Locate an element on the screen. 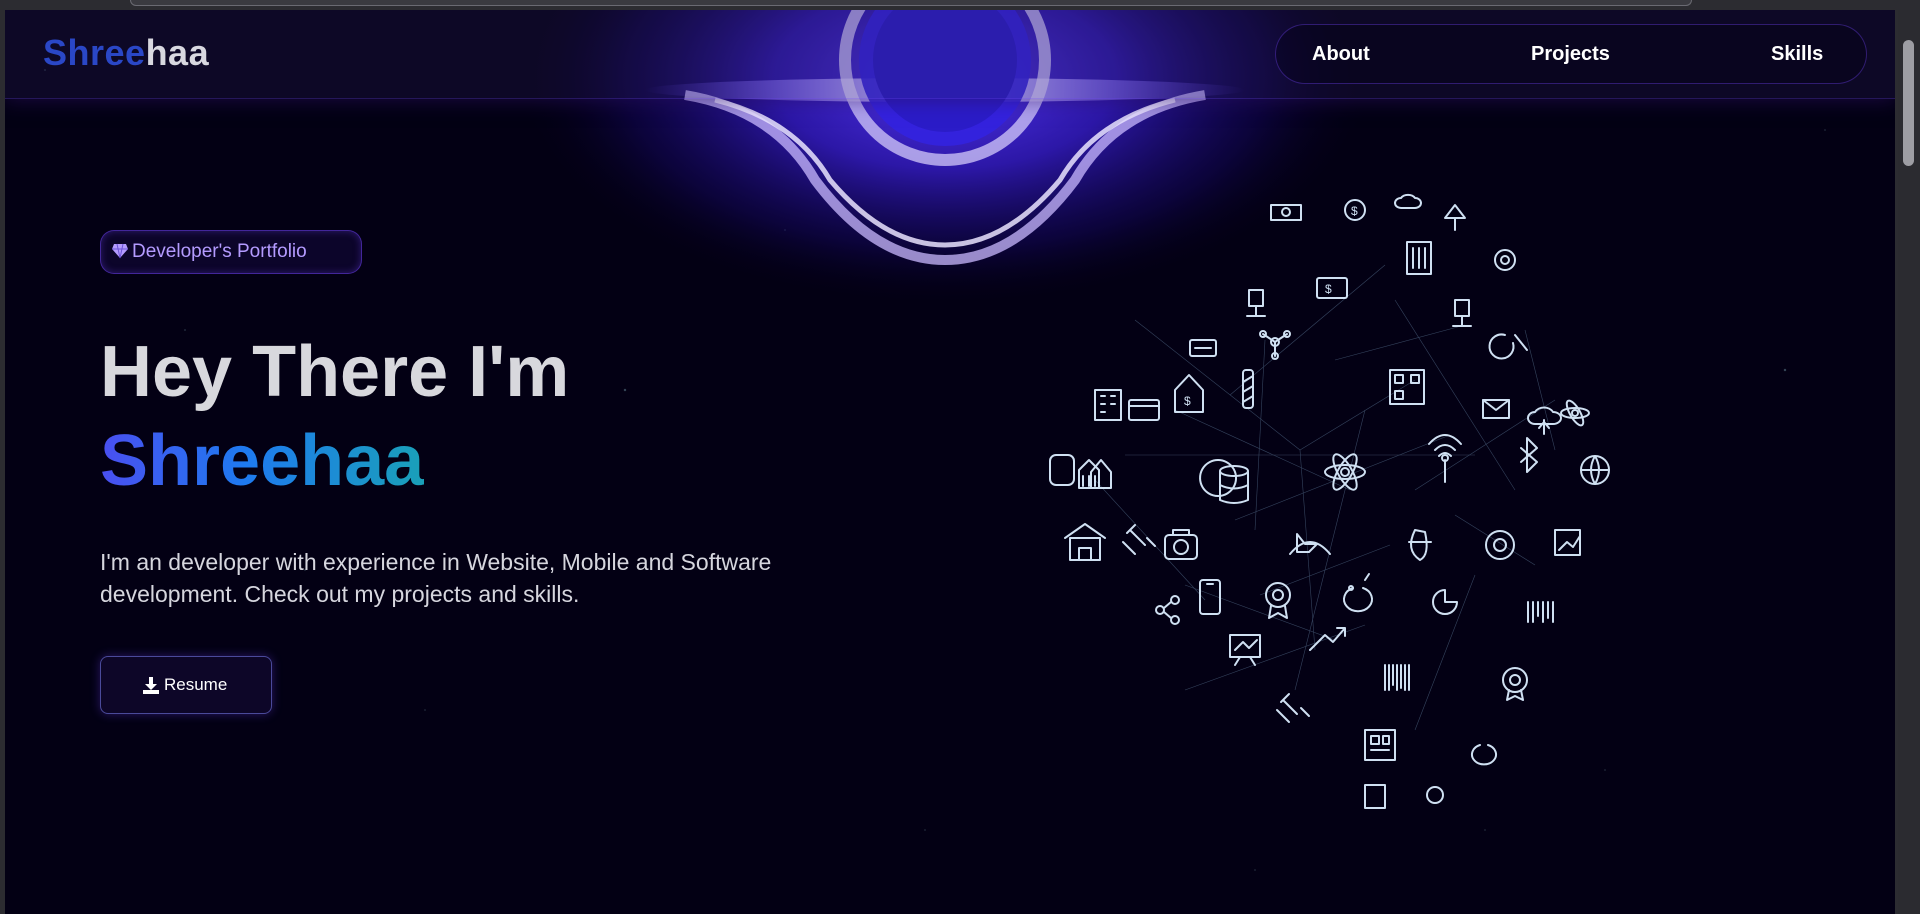 This screenshot has height=914, width=1920. top-navbar: Shreehaa About Projects Skills is located at coordinates (950, 54).